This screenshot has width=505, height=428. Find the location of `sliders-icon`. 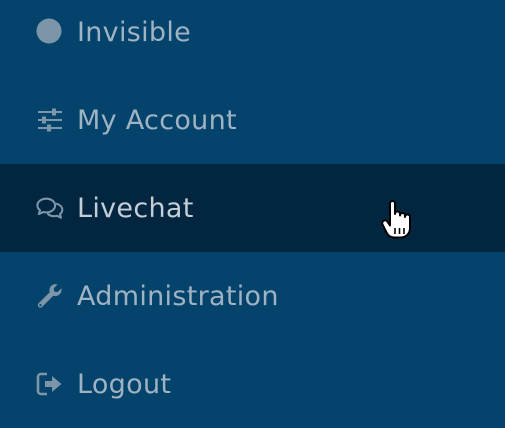

sliders-icon is located at coordinates (50, 120).